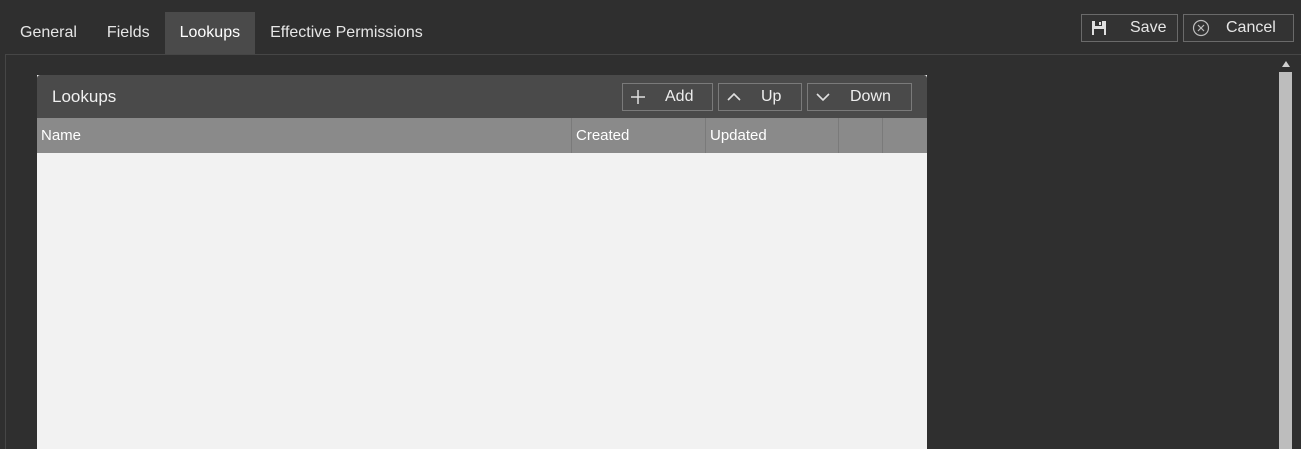  What do you see at coordinates (48, 33) in the screenshot?
I see `tab-general: General` at bounding box center [48, 33].